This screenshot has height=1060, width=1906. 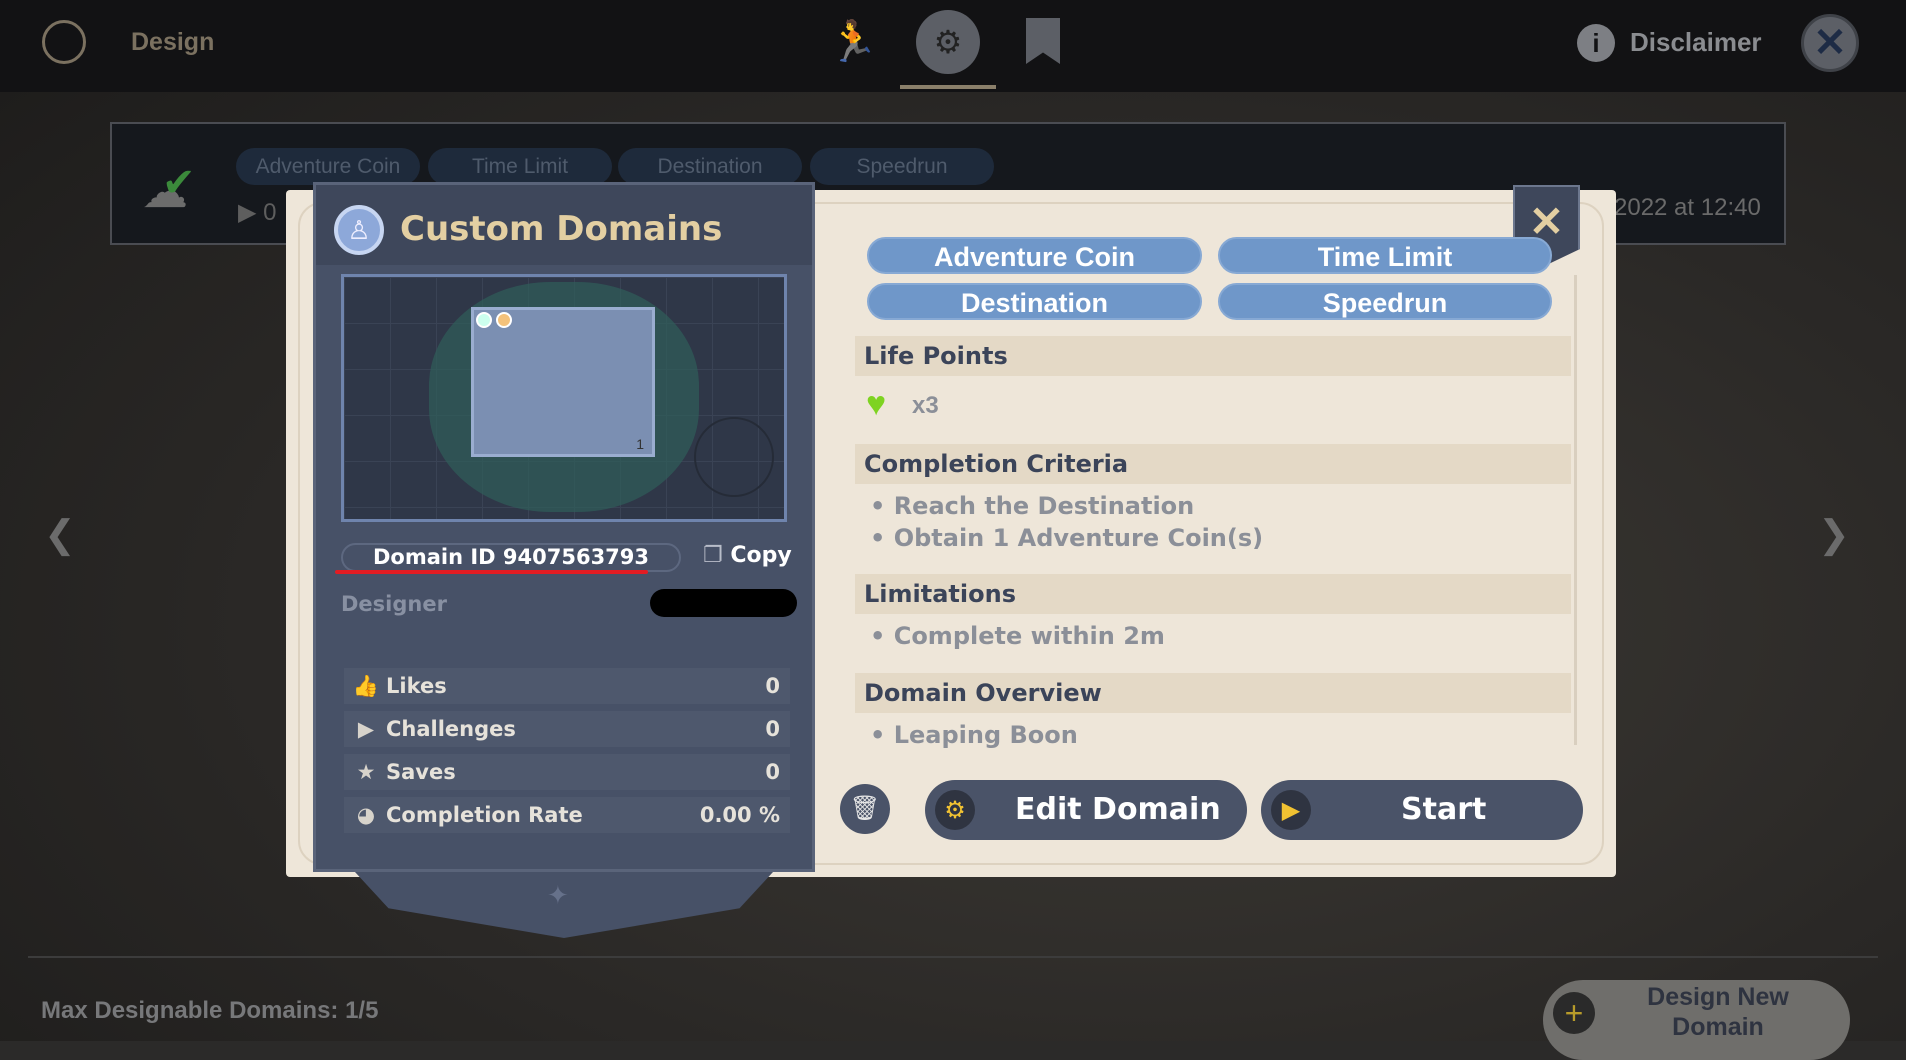 What do you see at coordinates (359, 230) in the screenshot?
I see `custom-domains-icon: ♙` at bounding box center [359, 230].